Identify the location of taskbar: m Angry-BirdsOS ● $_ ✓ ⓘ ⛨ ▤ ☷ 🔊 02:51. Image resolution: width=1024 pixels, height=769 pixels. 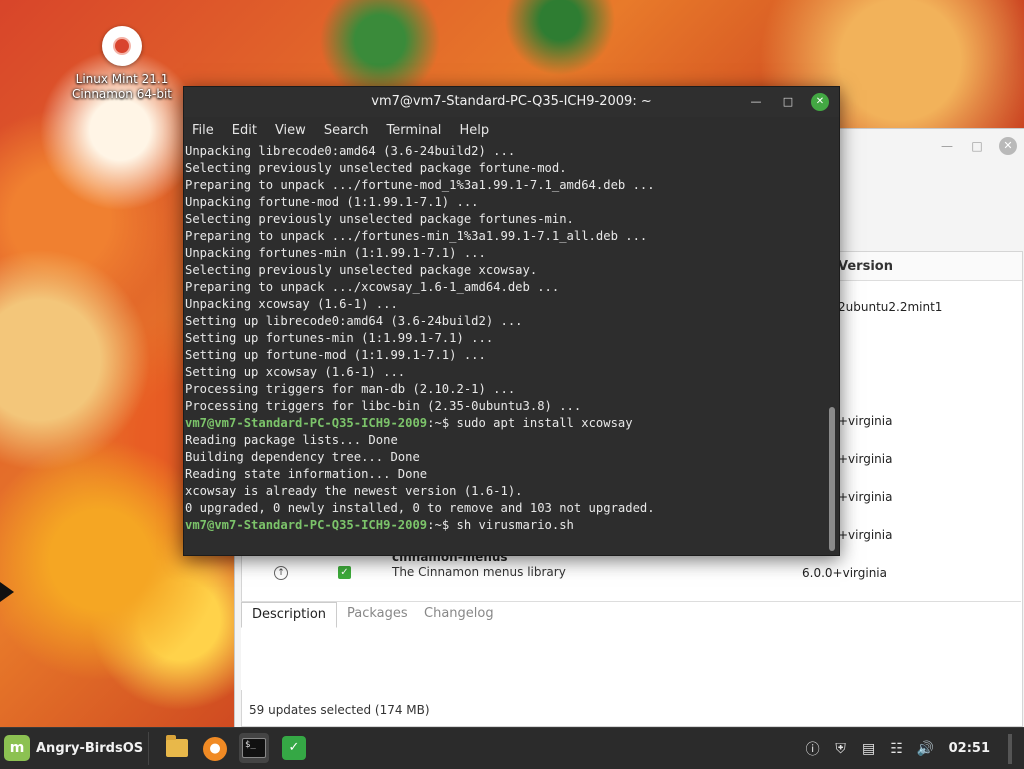
(512, 748).